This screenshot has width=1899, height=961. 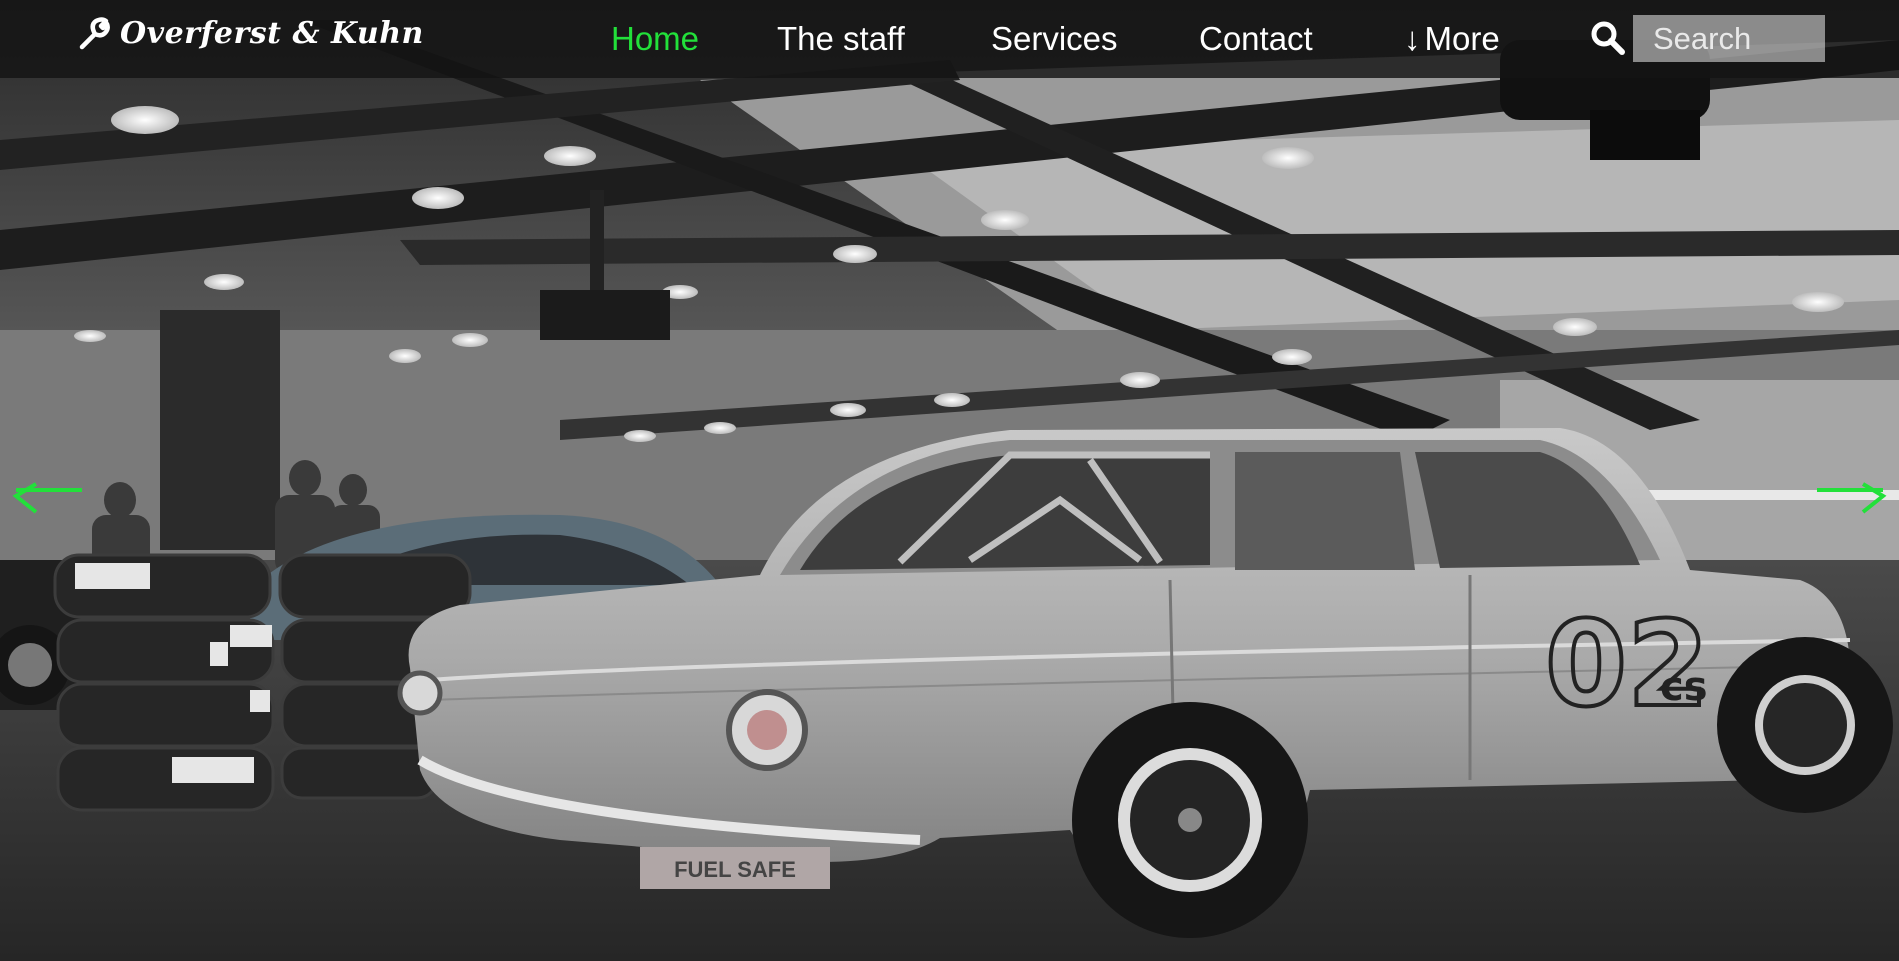 What do you see at coordinates (1729, 38) in the screenshot?
I see `search-input` at bounding box center [1729, 38].